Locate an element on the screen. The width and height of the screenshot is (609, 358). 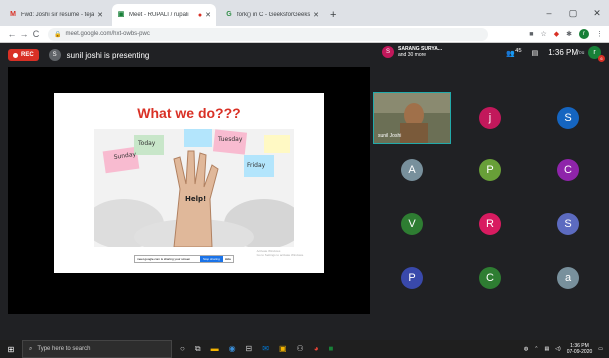
people-app-icon: ⚇ is located at coordinates (300, 349).